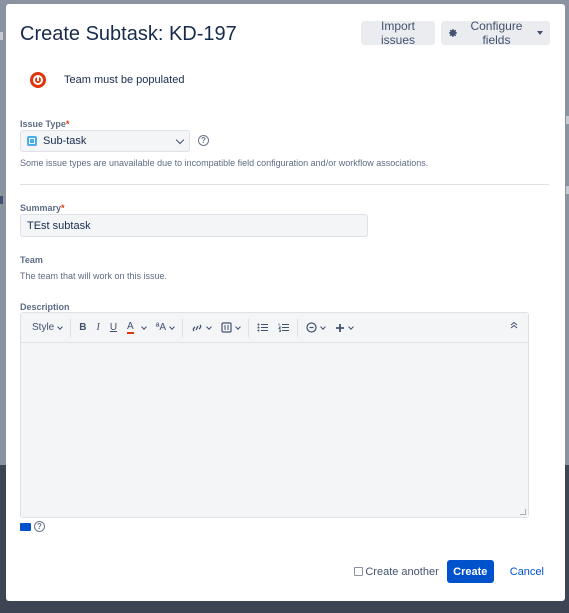 This screenshot has height=613, width=569. I want to click on text-size-icon: ªA, so click(161, 327).